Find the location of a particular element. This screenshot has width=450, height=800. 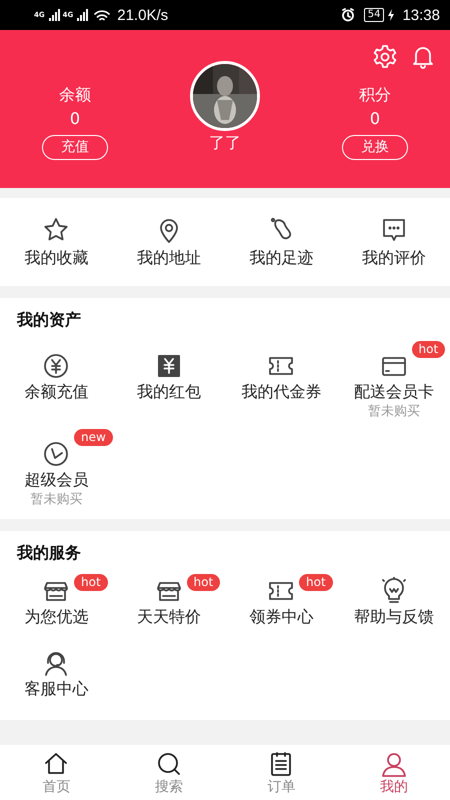

stat-label: 积分 is located at coordinates (375, 95).